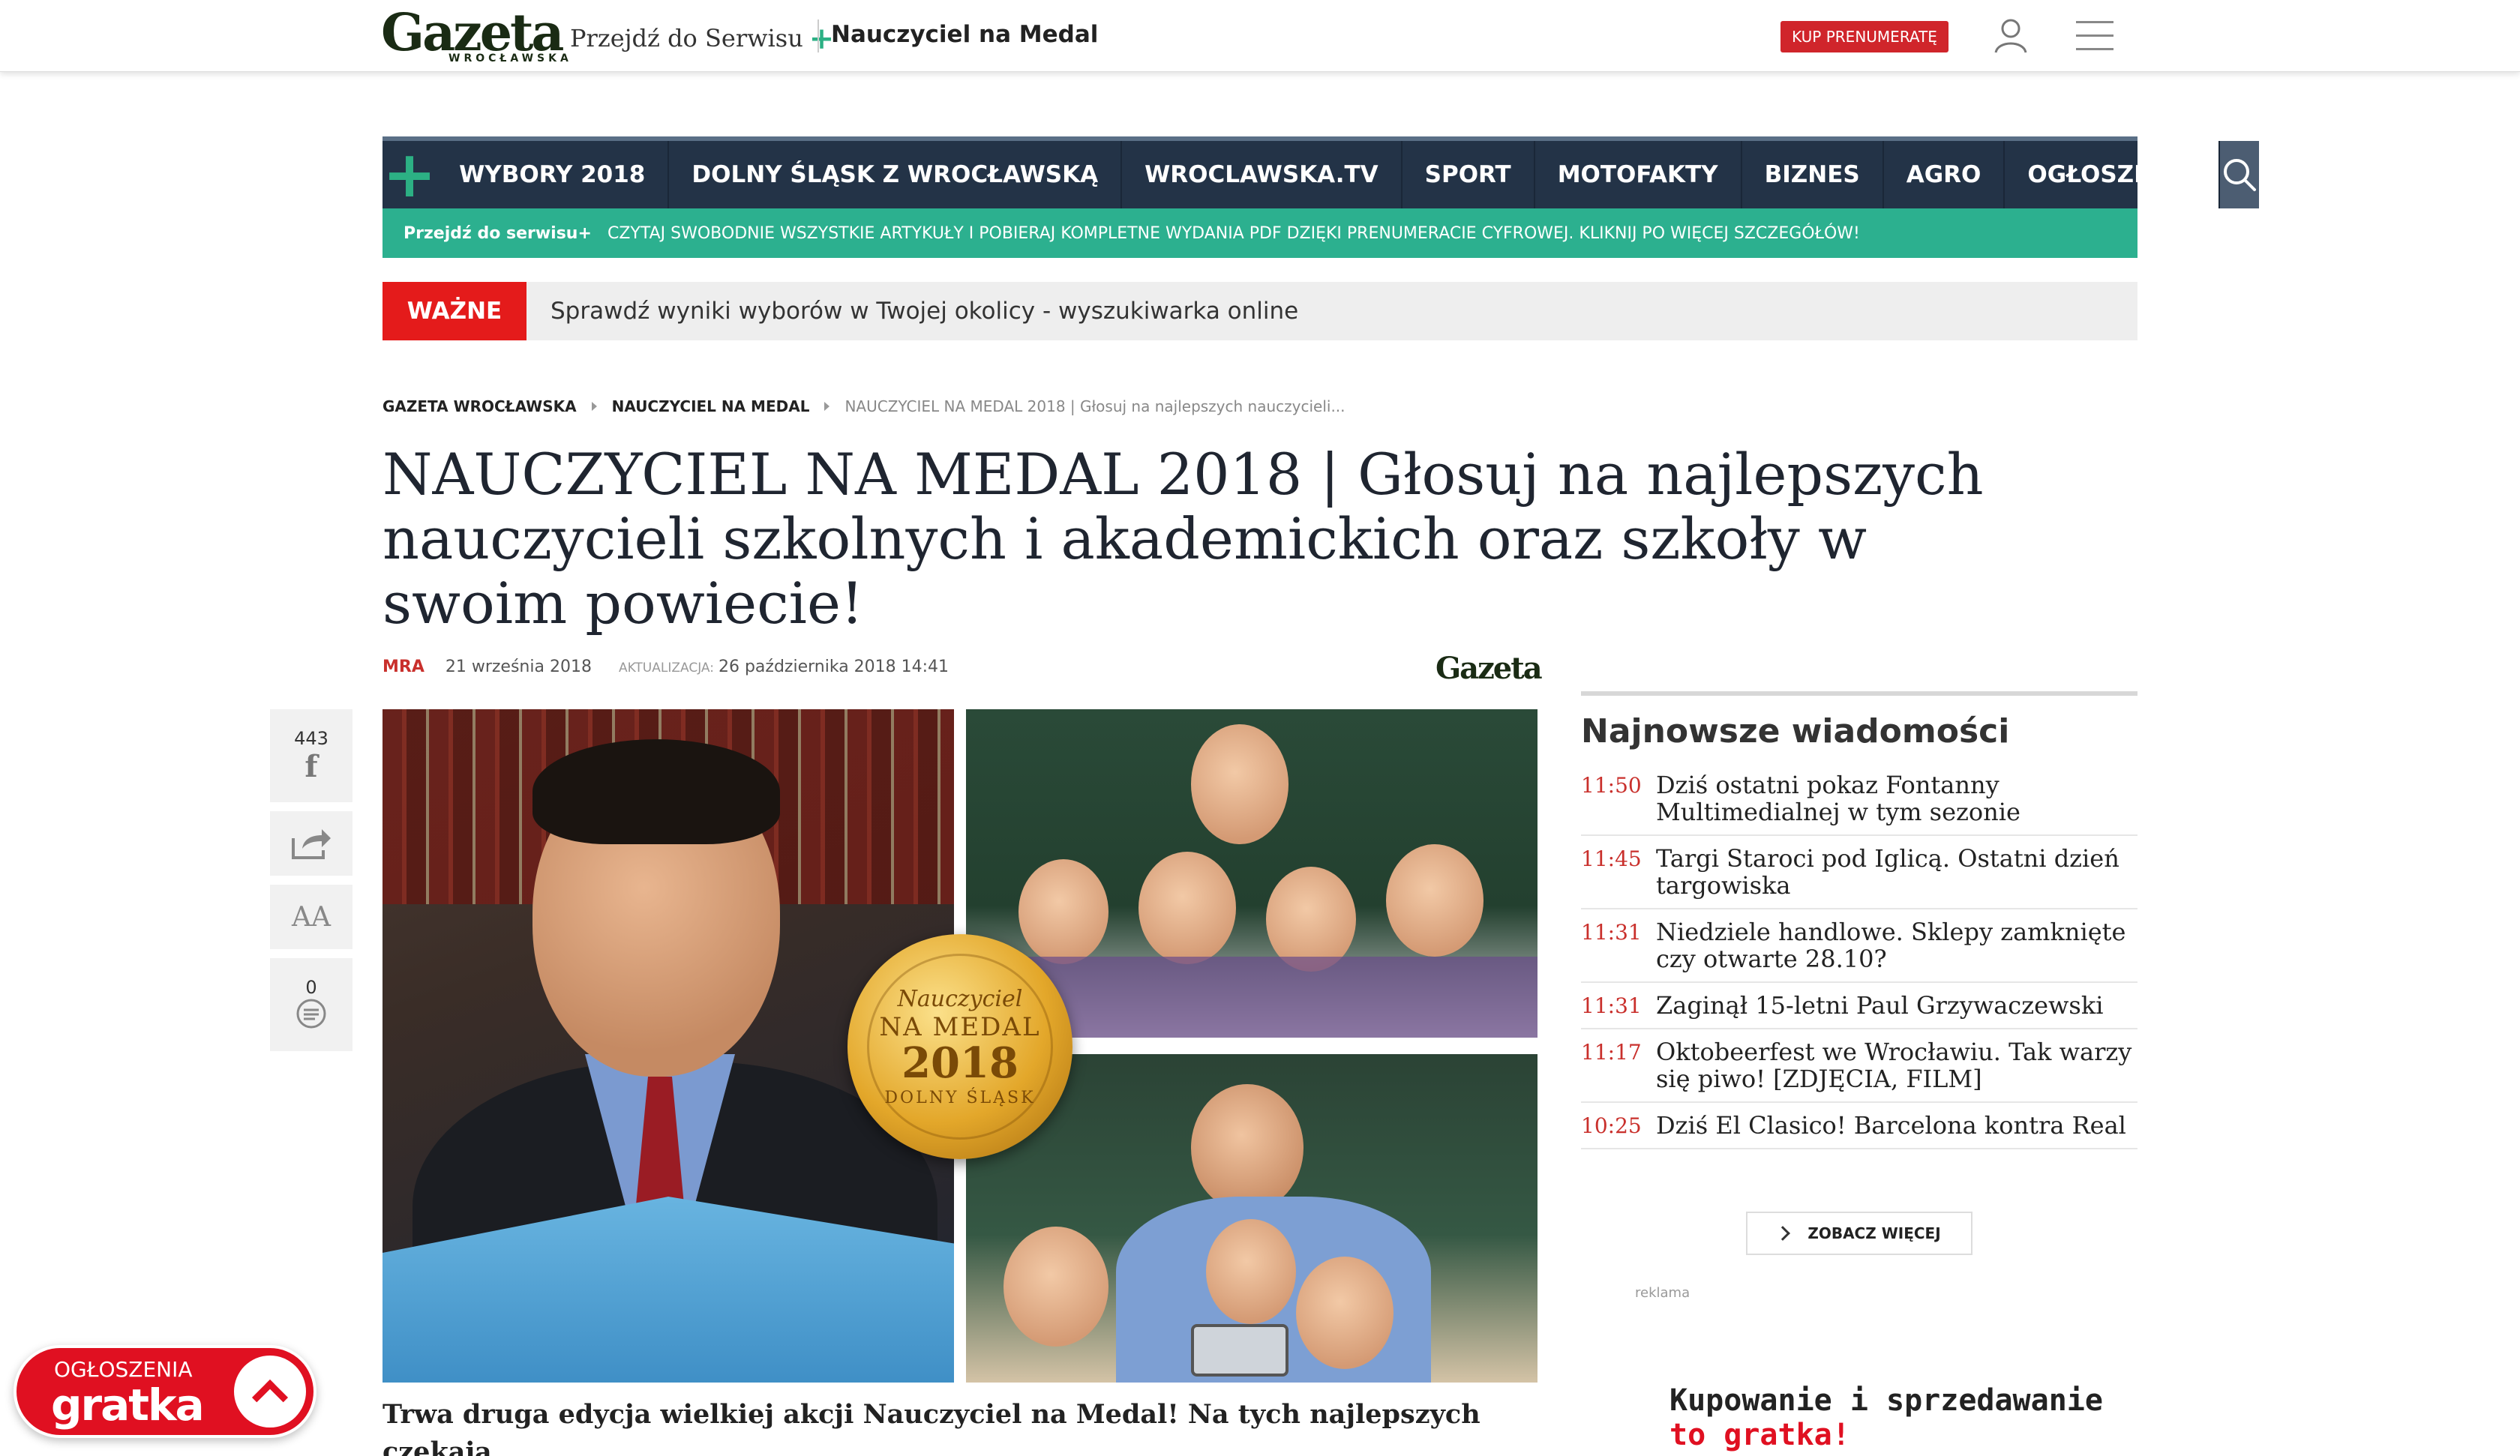 This screenshot has width=2520, height=1456. Describe the element at coordinates (1897, 1125) in the screenshot. I see `news-title: Dziś El Clasico! Barcelona kontra Real` at that location.